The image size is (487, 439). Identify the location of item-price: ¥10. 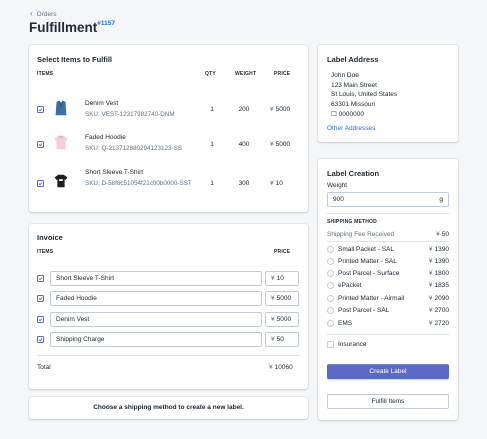
(276, 183).